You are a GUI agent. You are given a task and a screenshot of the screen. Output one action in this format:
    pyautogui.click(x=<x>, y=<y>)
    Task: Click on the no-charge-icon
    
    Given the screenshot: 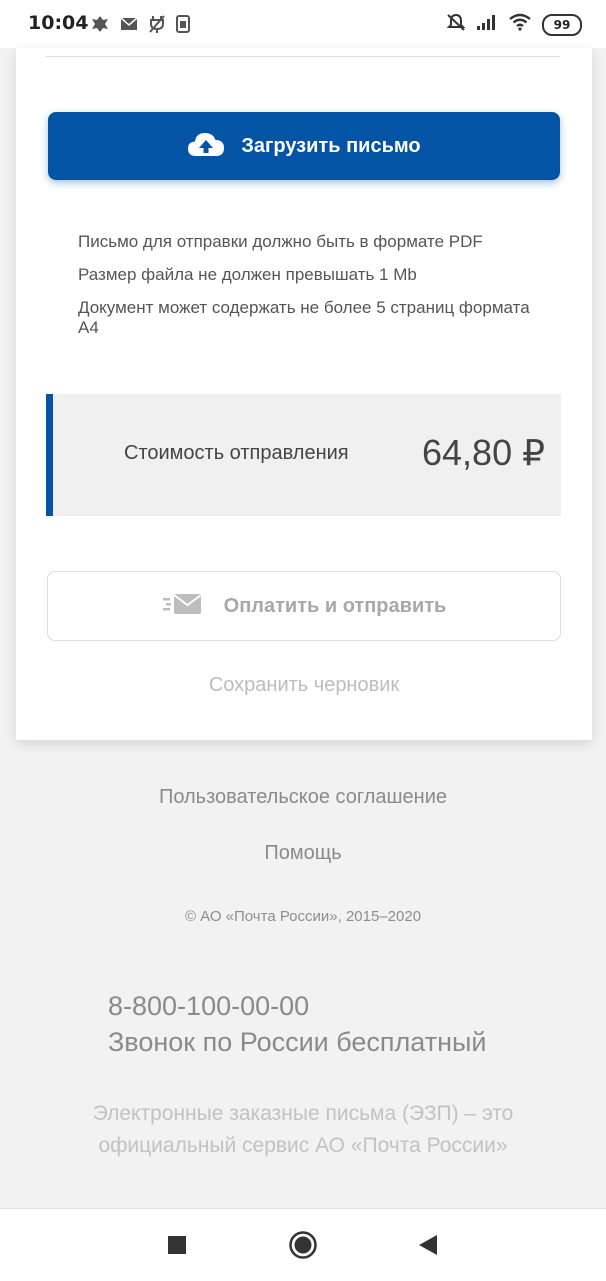 What is the action you would take?
    pyautogui.click(x=157, y=26)
    